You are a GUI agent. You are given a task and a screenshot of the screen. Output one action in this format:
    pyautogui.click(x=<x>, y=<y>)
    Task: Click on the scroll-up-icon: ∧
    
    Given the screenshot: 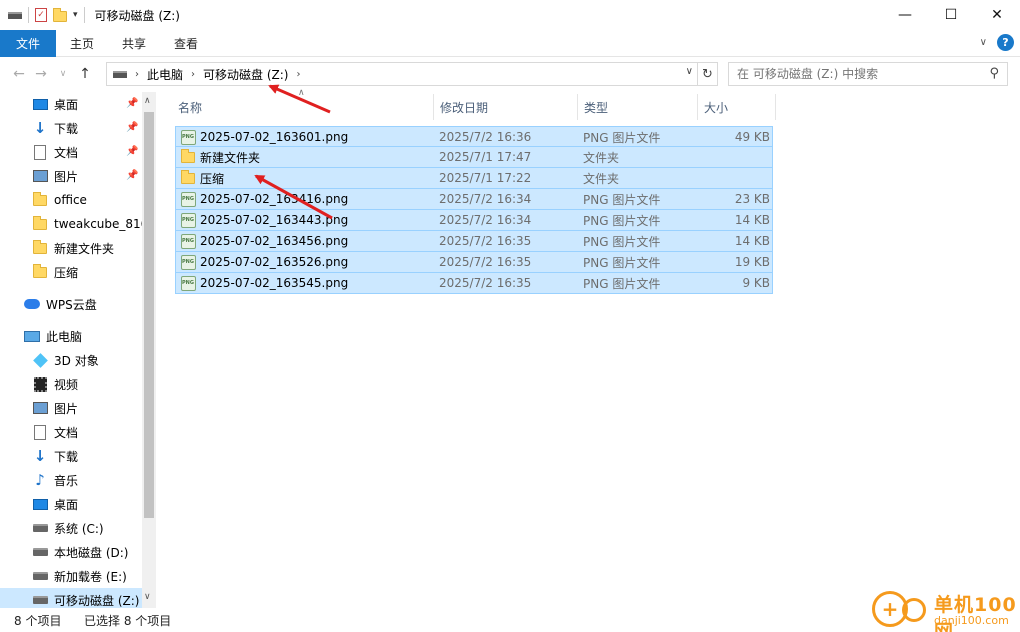 What is the action you would take?
    pyautogui.click(x=147, y=101)
    